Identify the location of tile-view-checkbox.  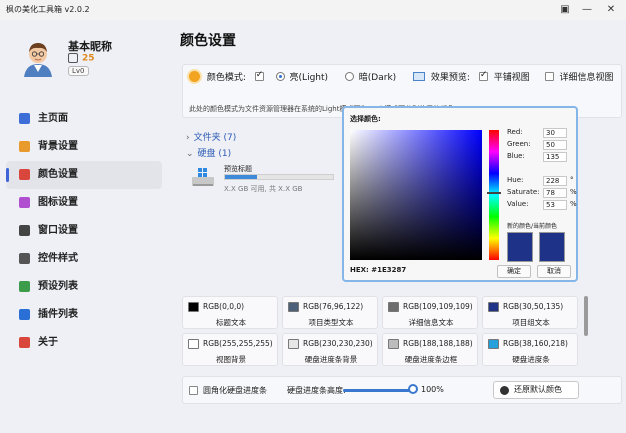
(483, 75).